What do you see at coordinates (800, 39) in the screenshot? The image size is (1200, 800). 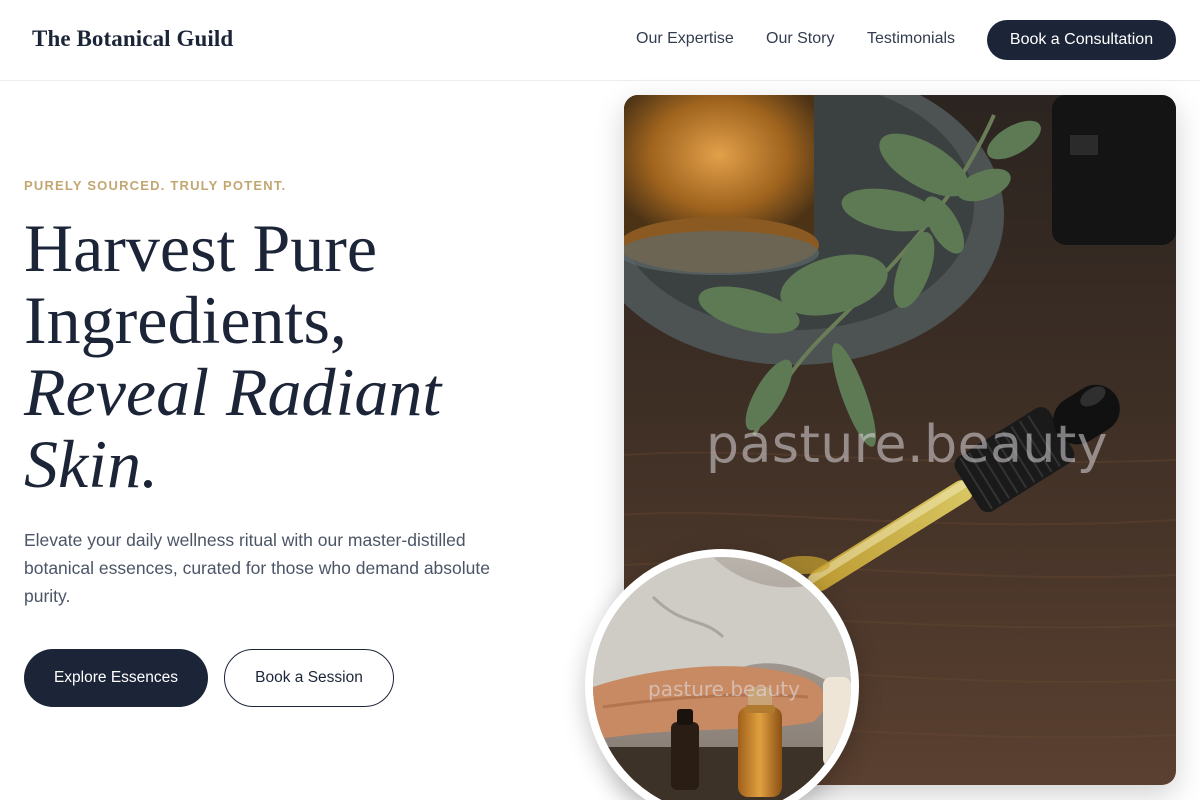 I see `nav-link-our-story: Our Story` at bounding box center [800, 39].